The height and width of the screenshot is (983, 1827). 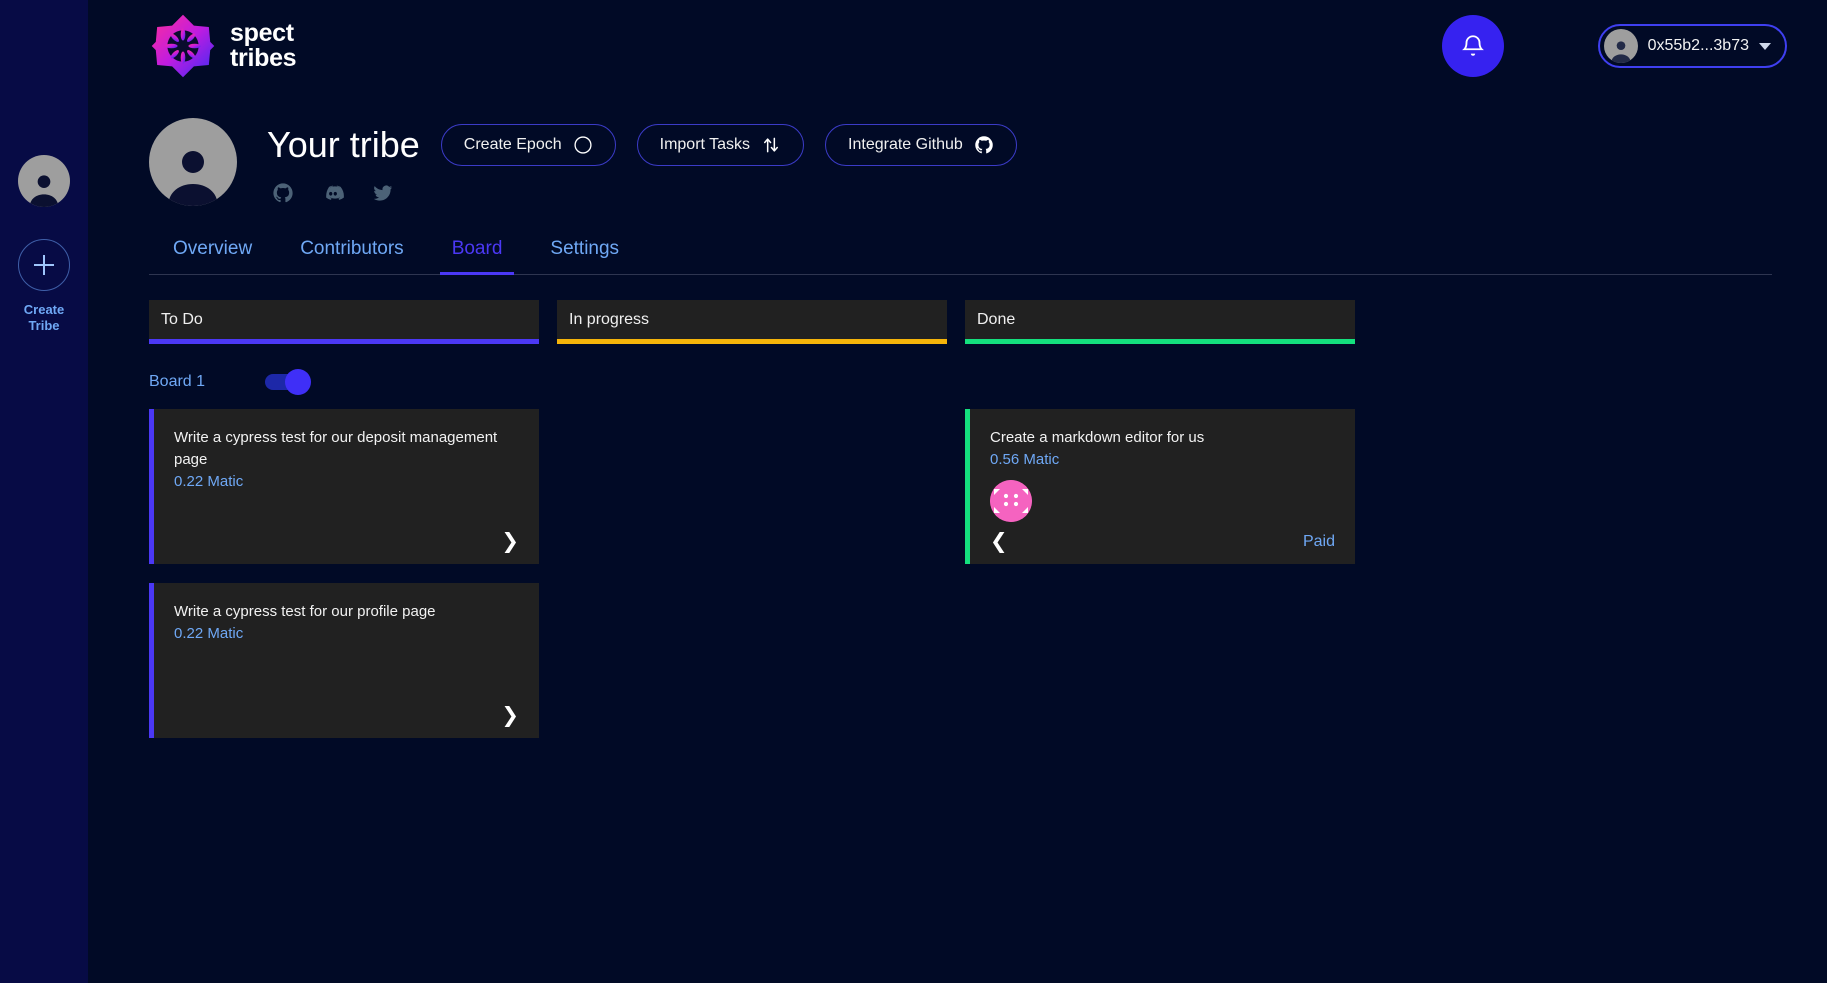 I want to click on brand-logo: spect tribes, so click(x=223, y=46).